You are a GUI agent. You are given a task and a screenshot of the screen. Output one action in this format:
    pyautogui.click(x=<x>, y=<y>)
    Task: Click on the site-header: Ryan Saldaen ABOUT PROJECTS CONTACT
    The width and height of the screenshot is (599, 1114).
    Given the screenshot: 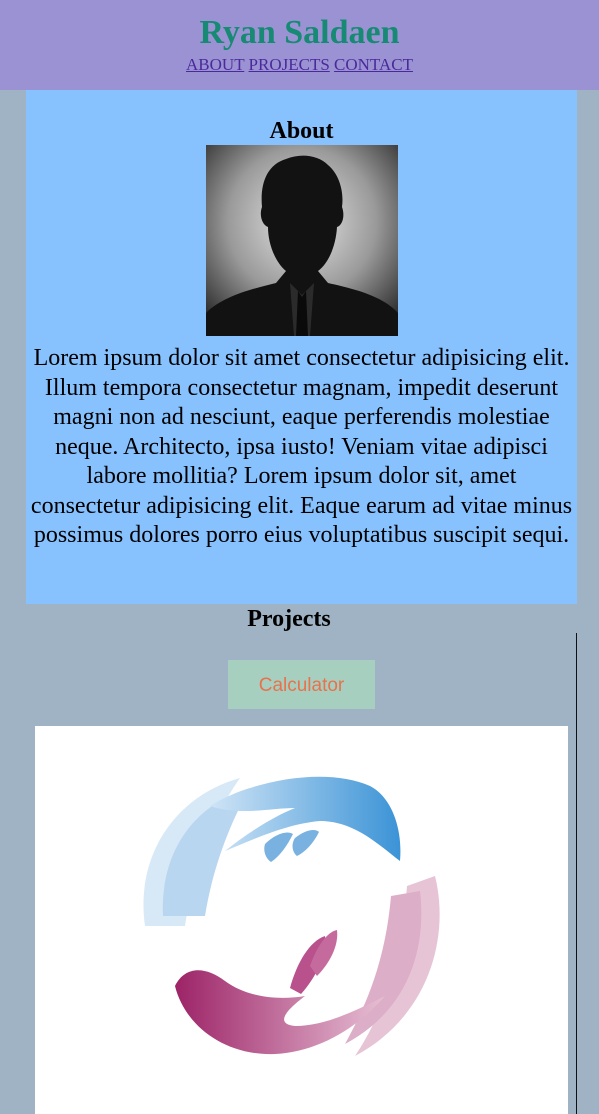 What is the action you would take?
    pyautogui.click(x=299, y=45)
    